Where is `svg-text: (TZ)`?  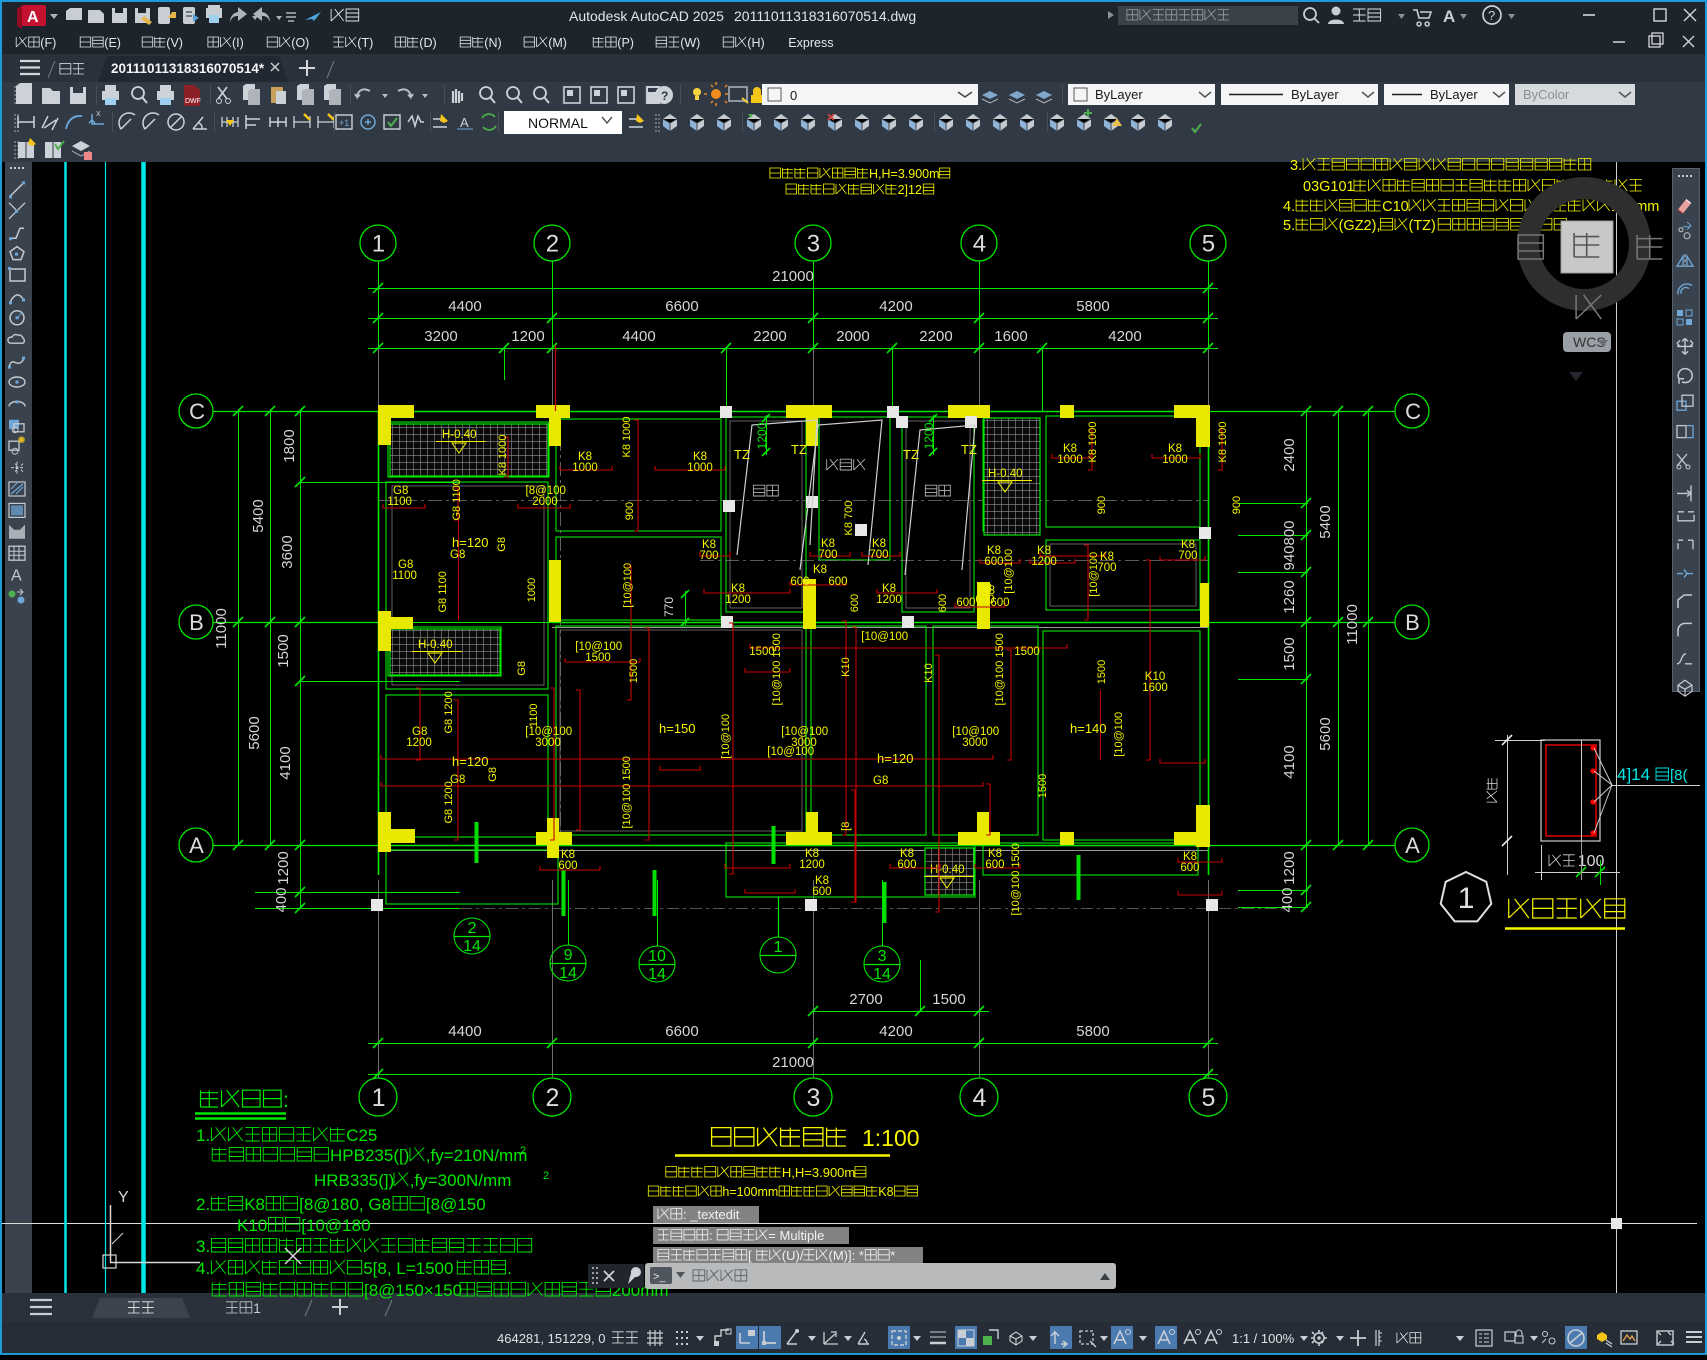 svg-text: (TZ) is located at coordinates (1422, 226).